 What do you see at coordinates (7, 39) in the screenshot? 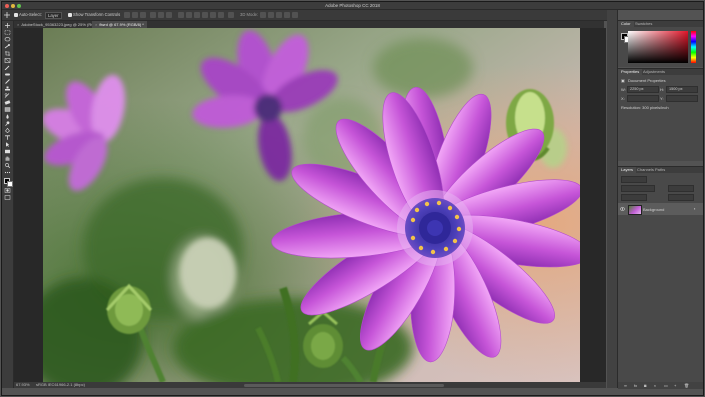
I see `lasso-tool-icon` at bounding box center [7, 39].